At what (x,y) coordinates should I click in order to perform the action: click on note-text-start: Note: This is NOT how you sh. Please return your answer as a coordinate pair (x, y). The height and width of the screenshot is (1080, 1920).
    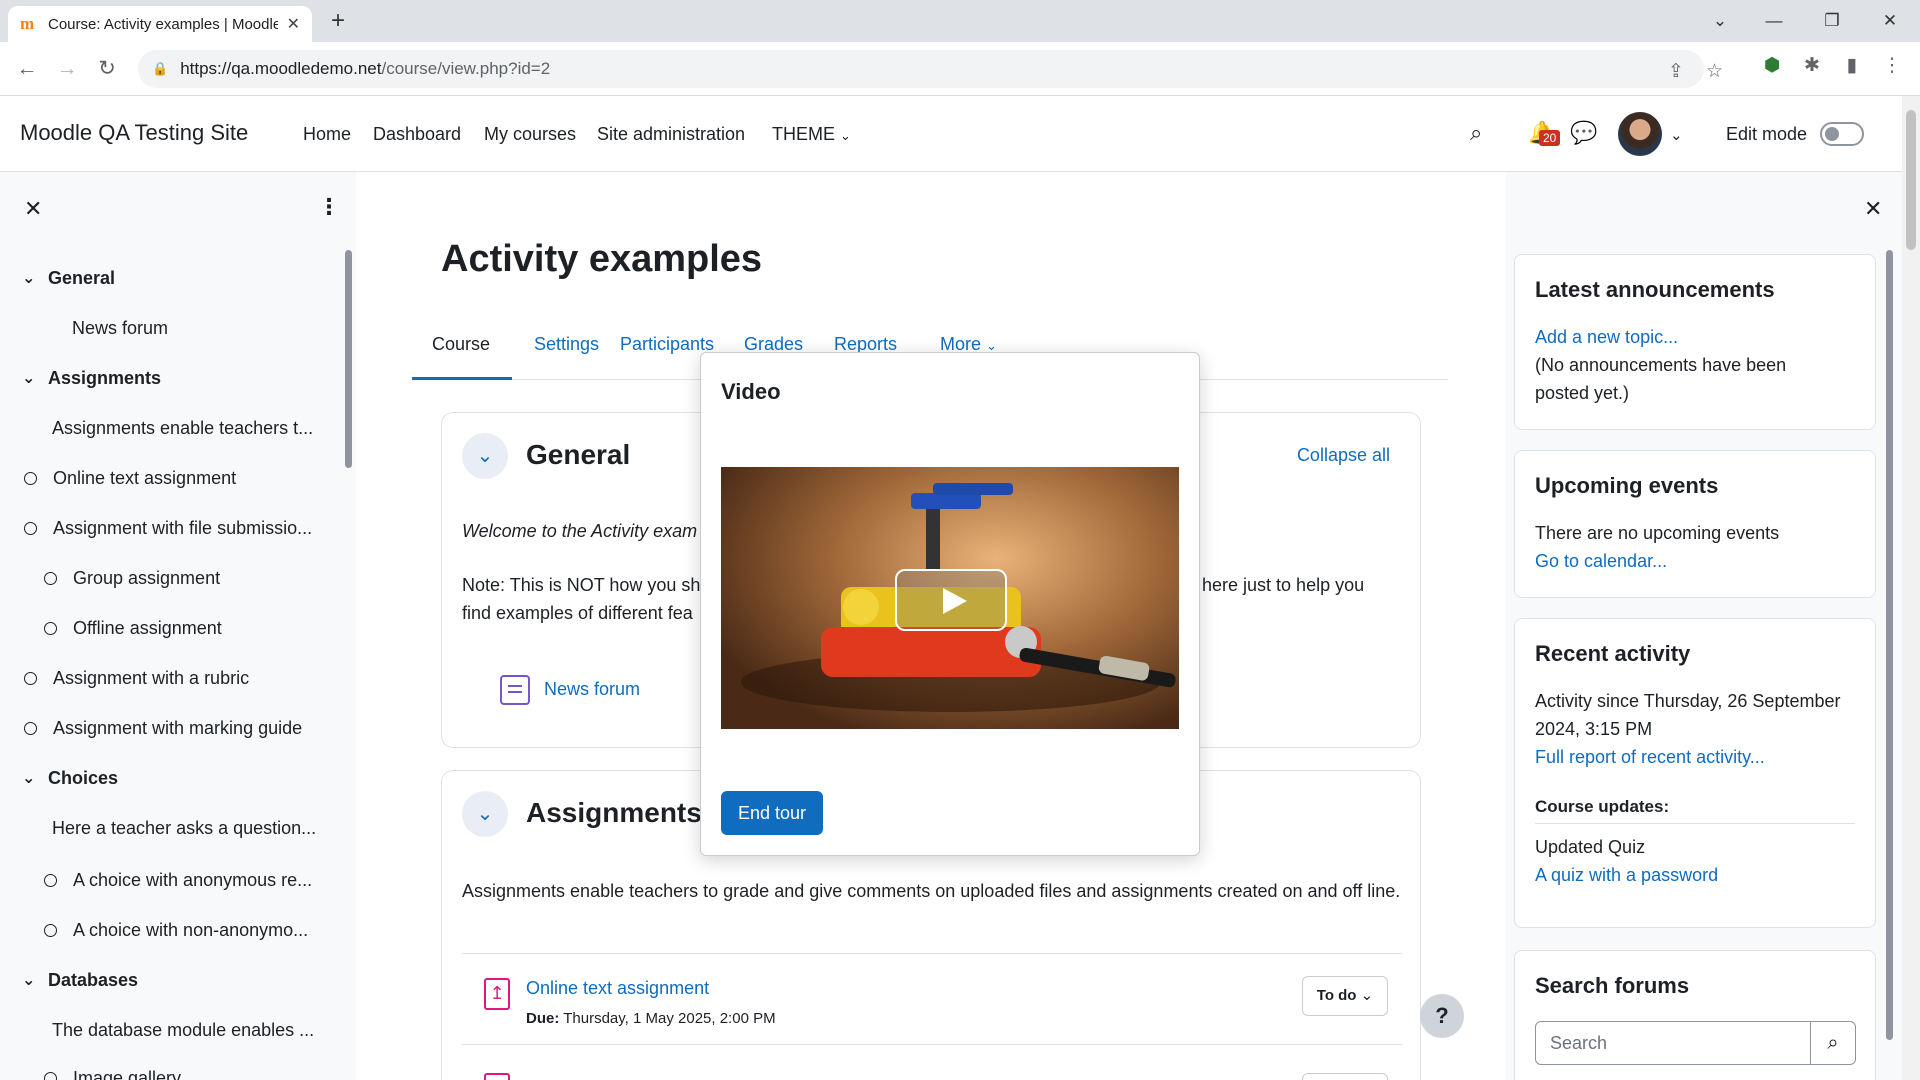
    Looking at the image, I should click on (581, 585).